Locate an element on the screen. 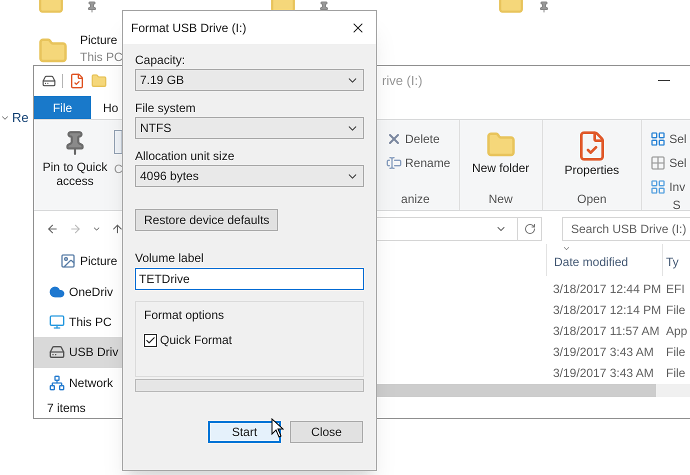 The height and width of the screenshot is (475, 690). ribbon-button: Inv is located at coordinates (670, 187).